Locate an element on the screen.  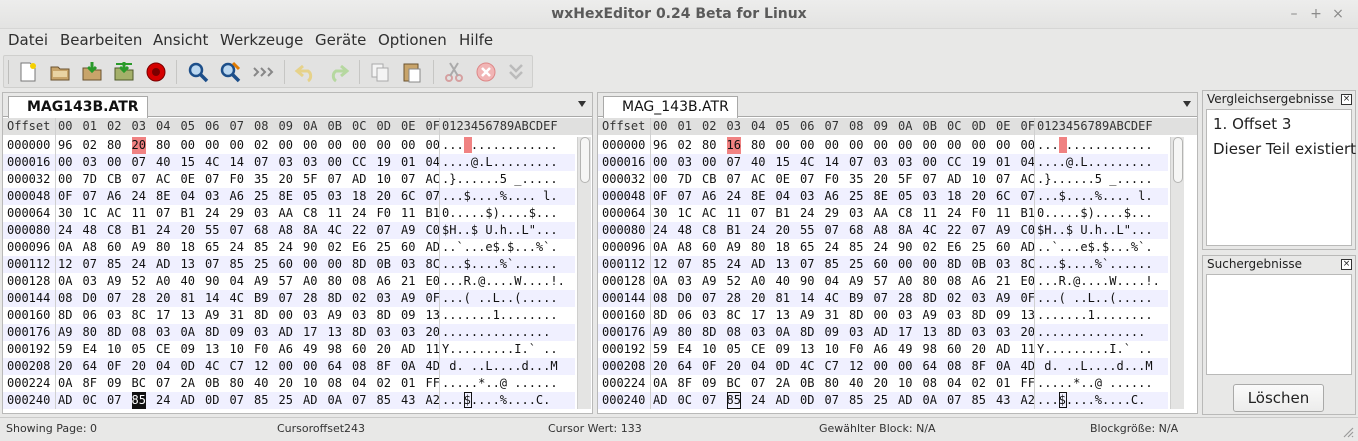
open-file-icon is located at coordinates (60, 72).